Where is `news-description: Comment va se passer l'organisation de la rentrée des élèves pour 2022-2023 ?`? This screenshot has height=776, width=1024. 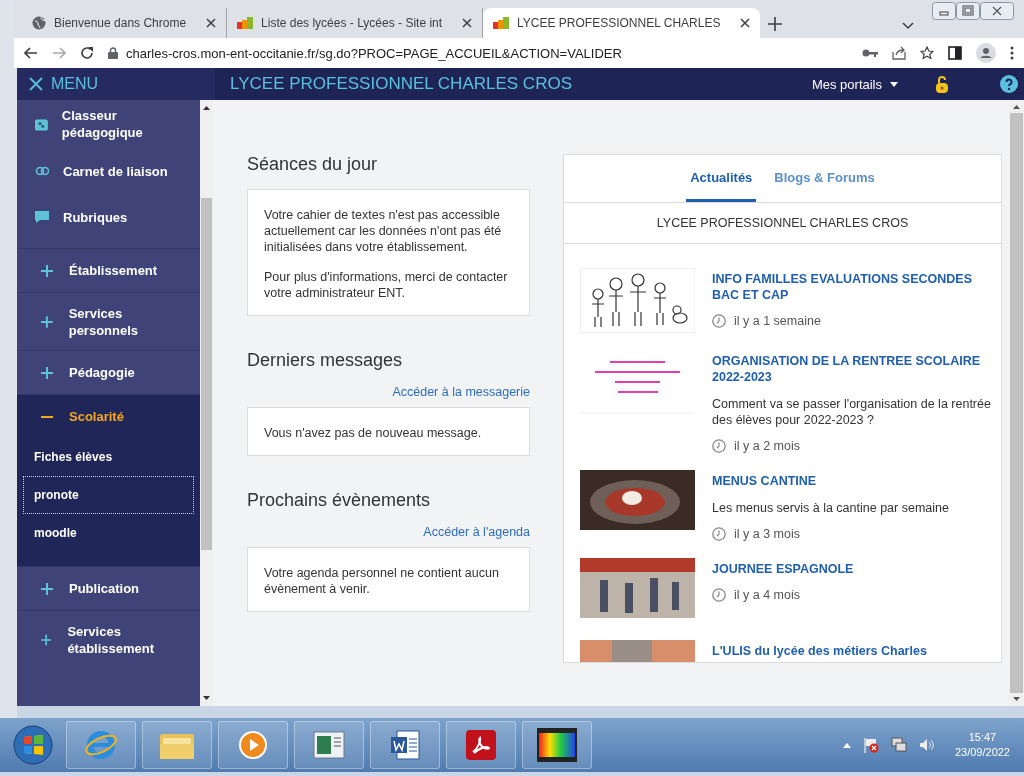
news-description: Comment va se passer l'organisation de la rentrée des élèves pour 2022-2023 ? is located at coordinates (852, 412).